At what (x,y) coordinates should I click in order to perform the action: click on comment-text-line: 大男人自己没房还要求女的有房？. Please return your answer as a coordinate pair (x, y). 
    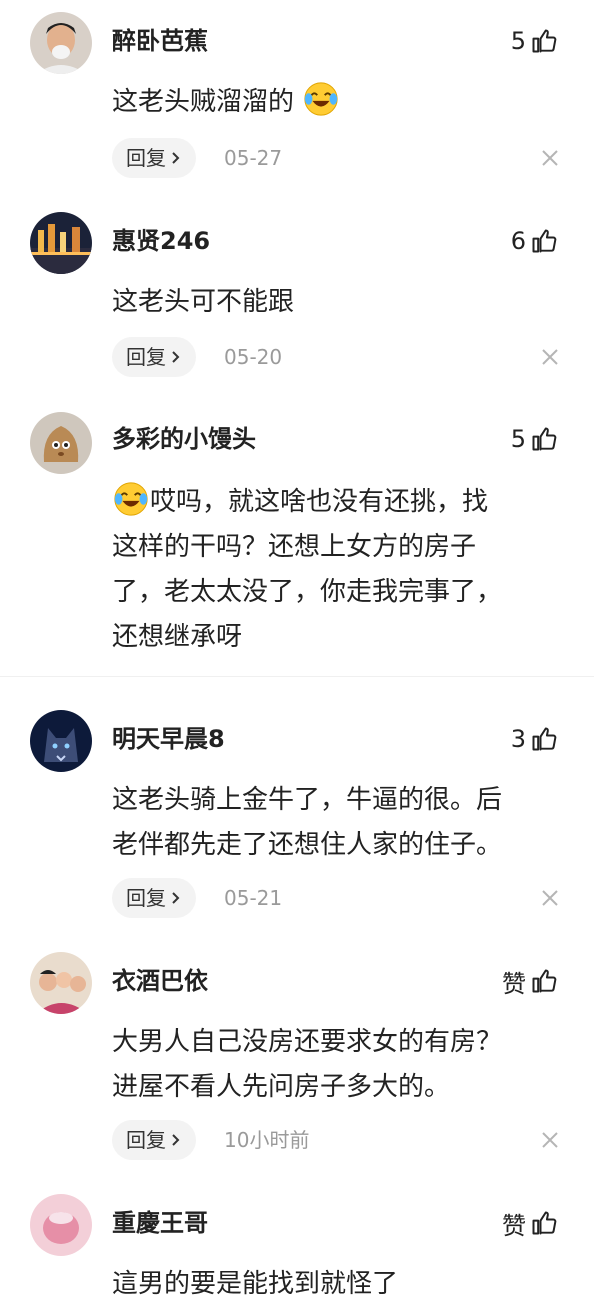
    Looking at the image, I should click on (307, 1042).